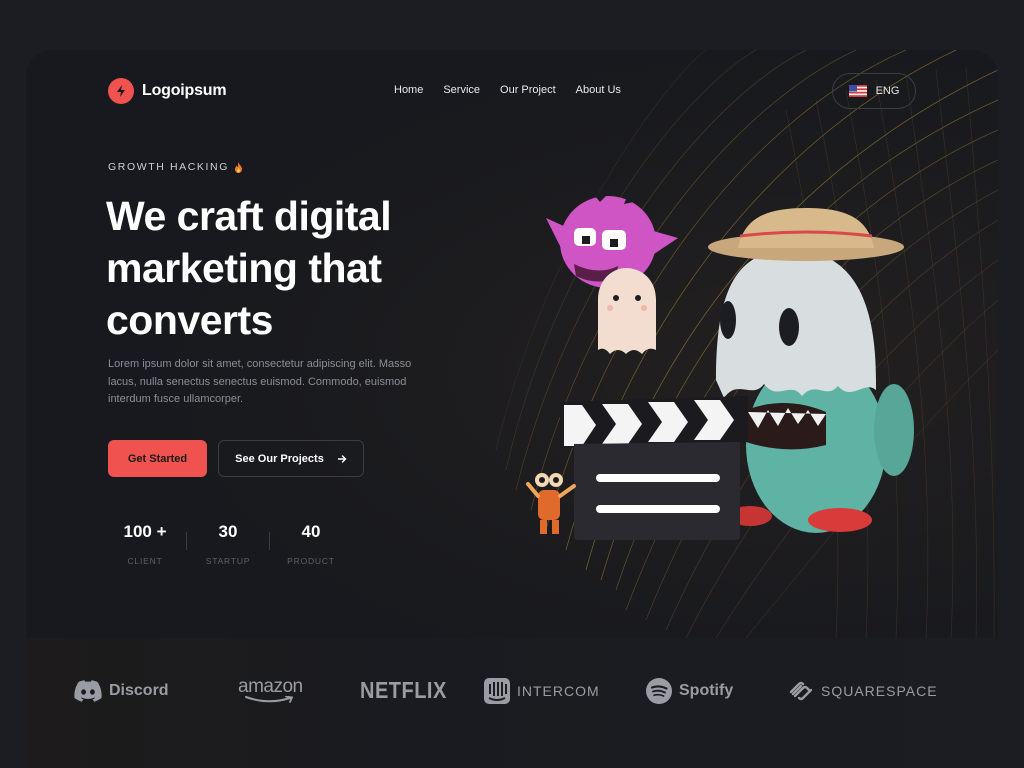  What do you see at coordinates (184, 90) in the screenshot?
I see `logo-text: Logoipsum` at bounding box center [184, 90].